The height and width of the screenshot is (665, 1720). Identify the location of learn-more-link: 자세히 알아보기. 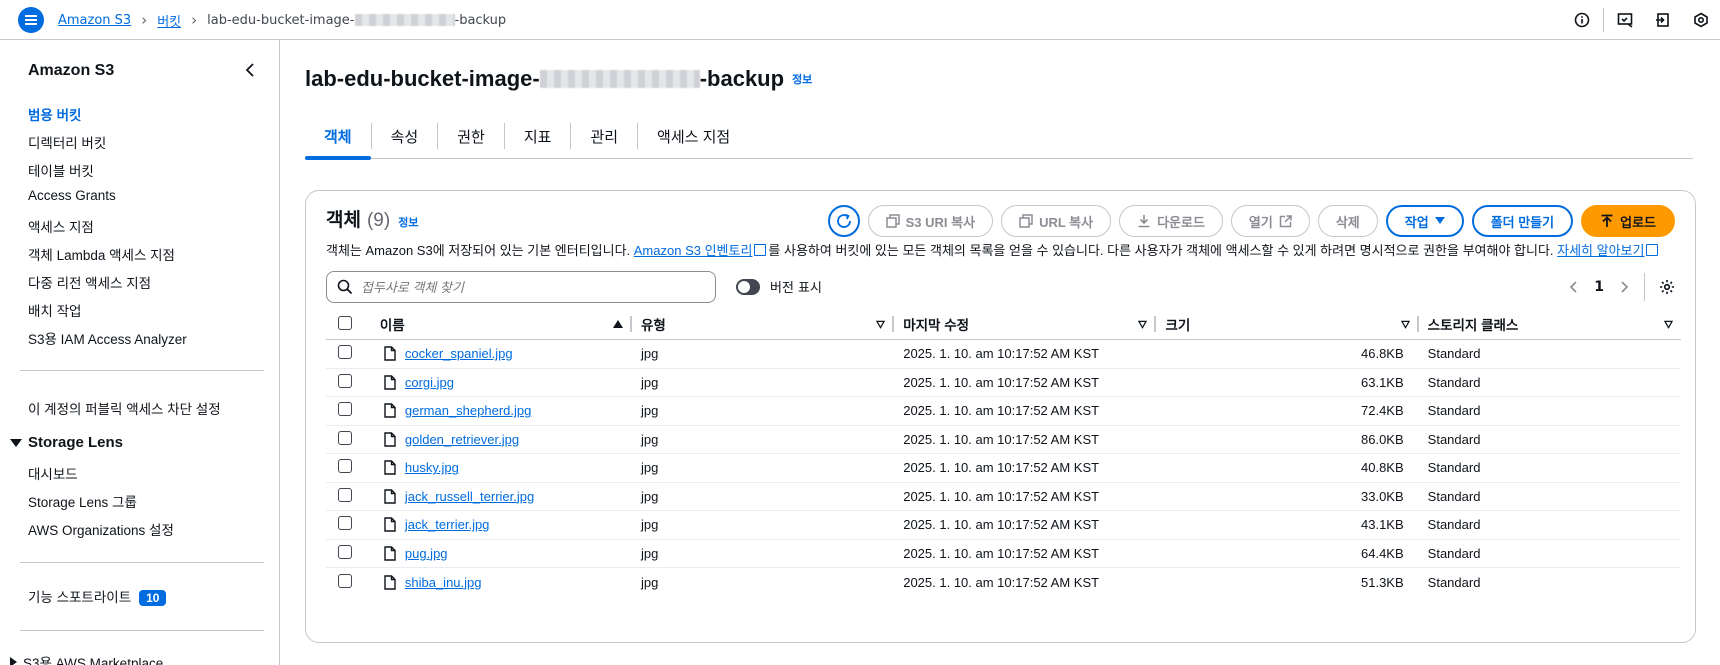
(1600, 250).